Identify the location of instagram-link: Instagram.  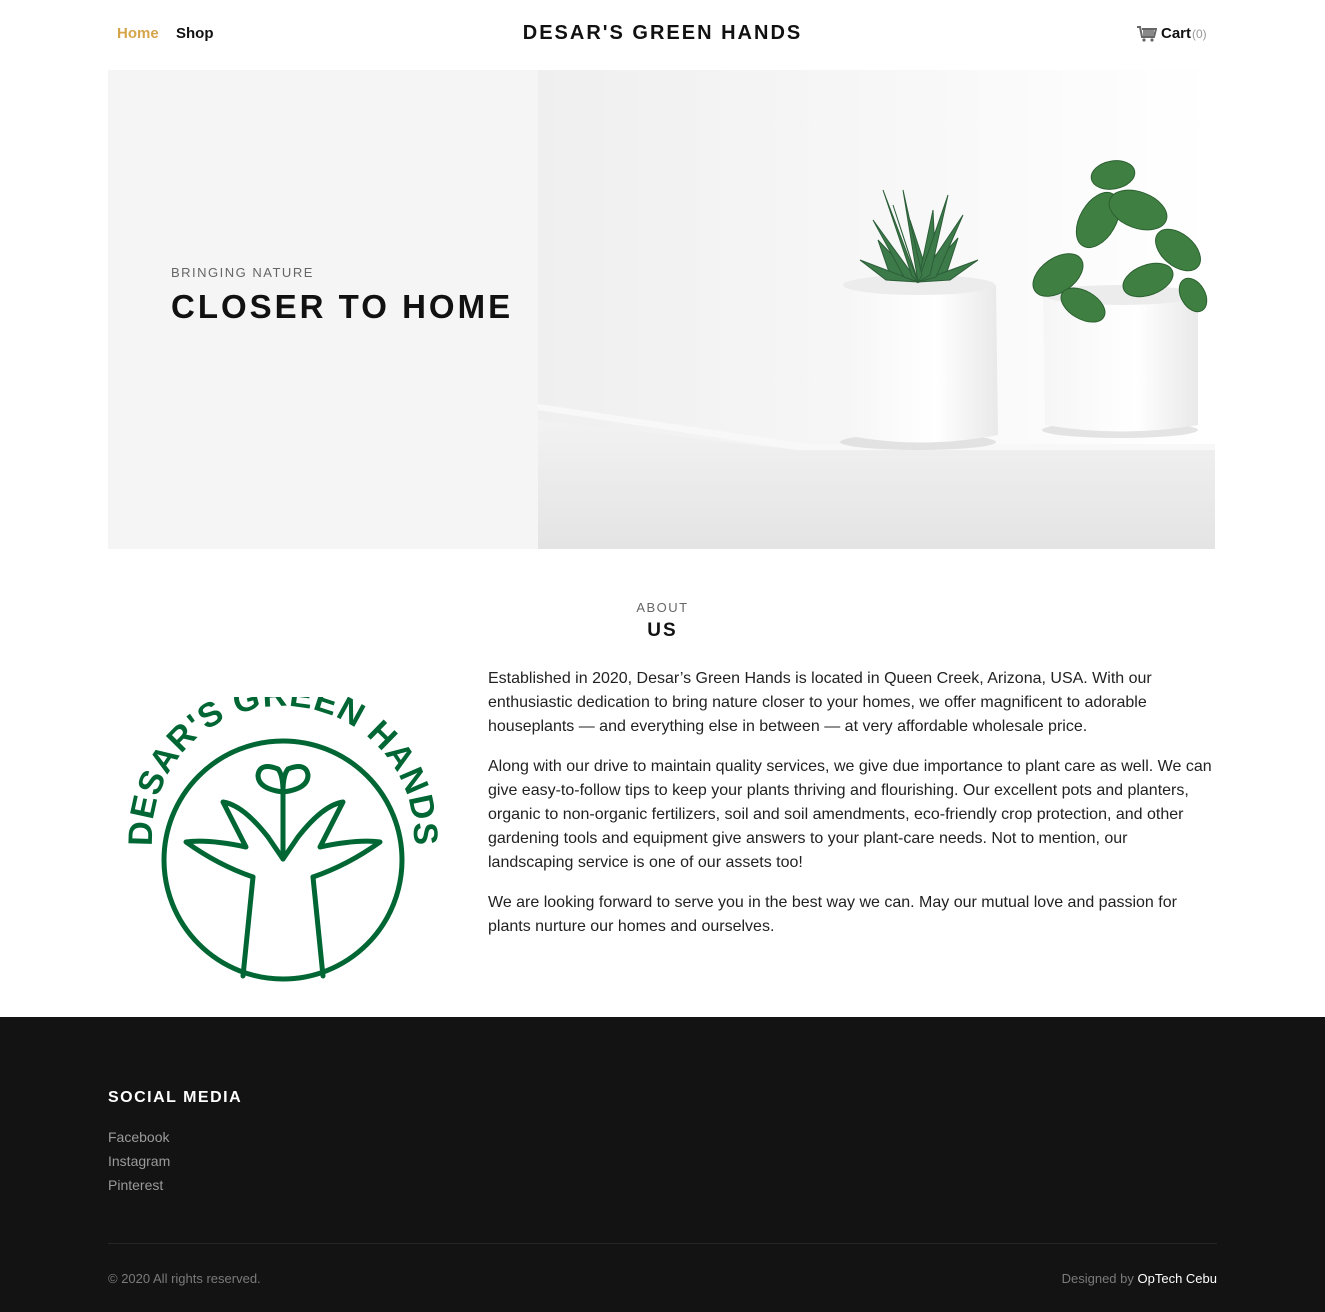
(139, 1161).